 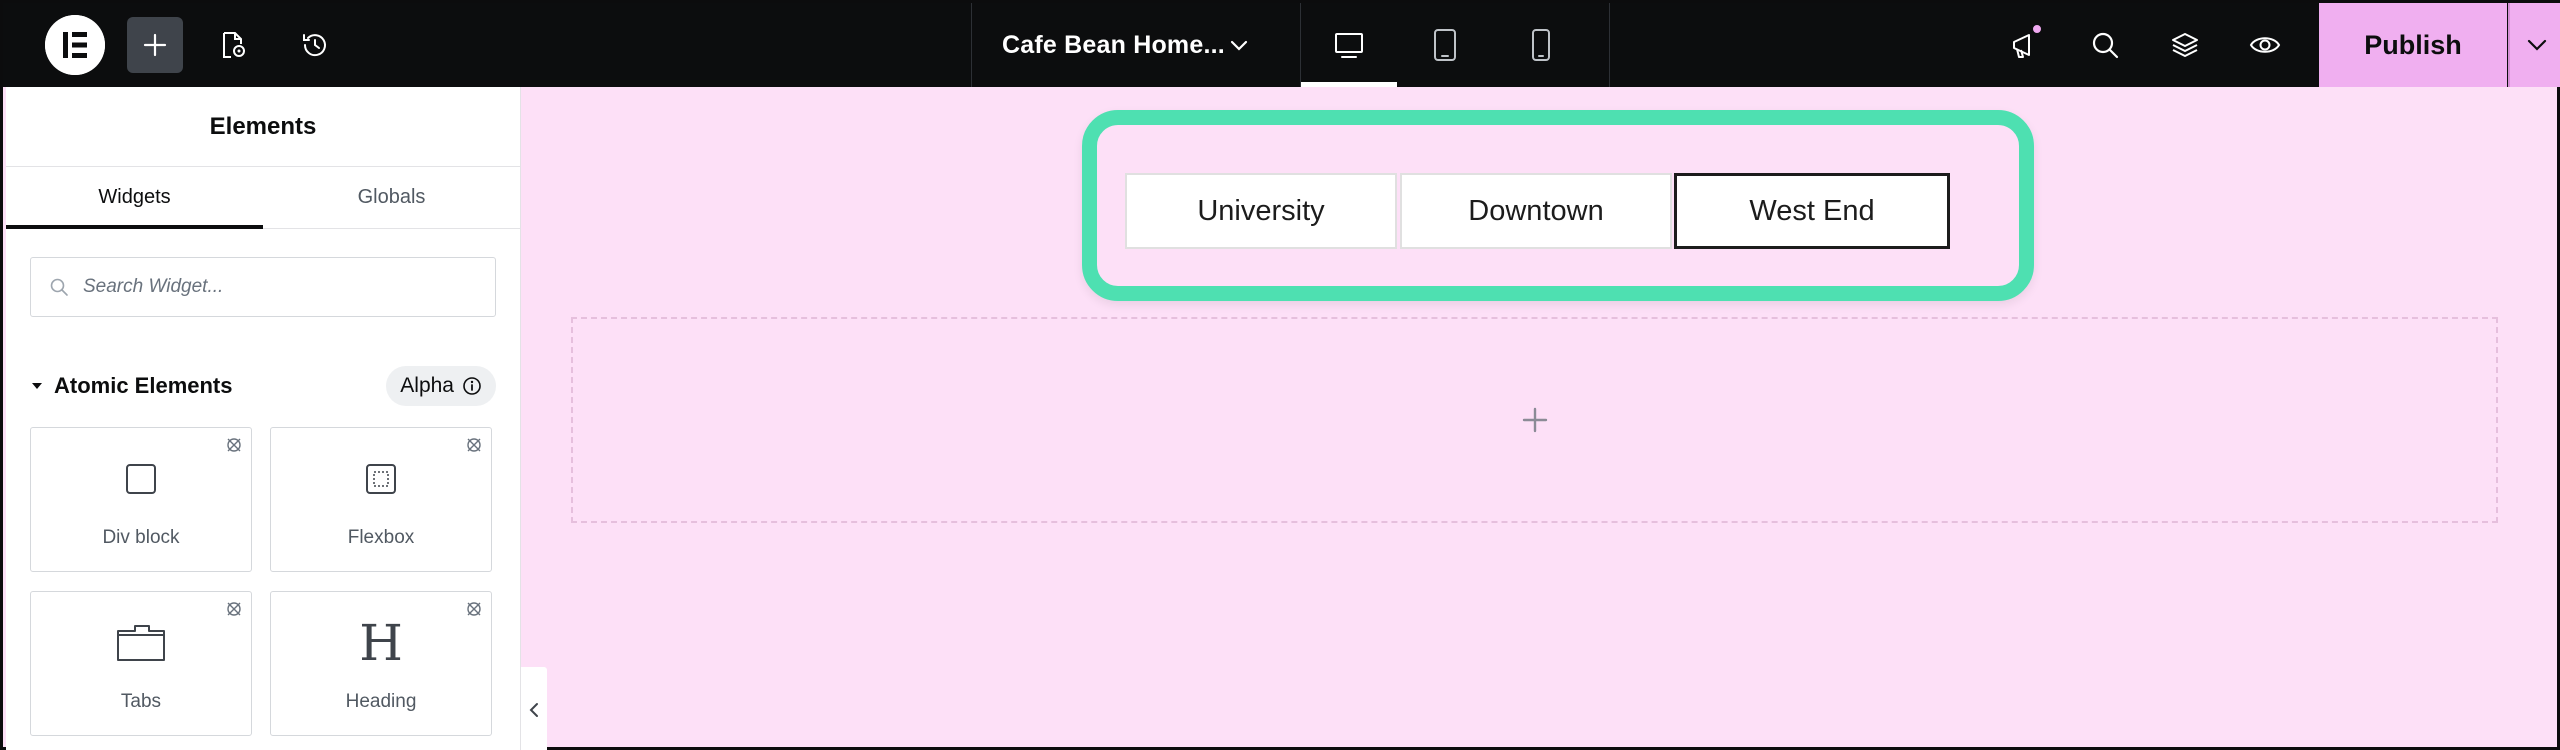 I want to click on widget-tabs: Tabs, so click(x=141, y=663).